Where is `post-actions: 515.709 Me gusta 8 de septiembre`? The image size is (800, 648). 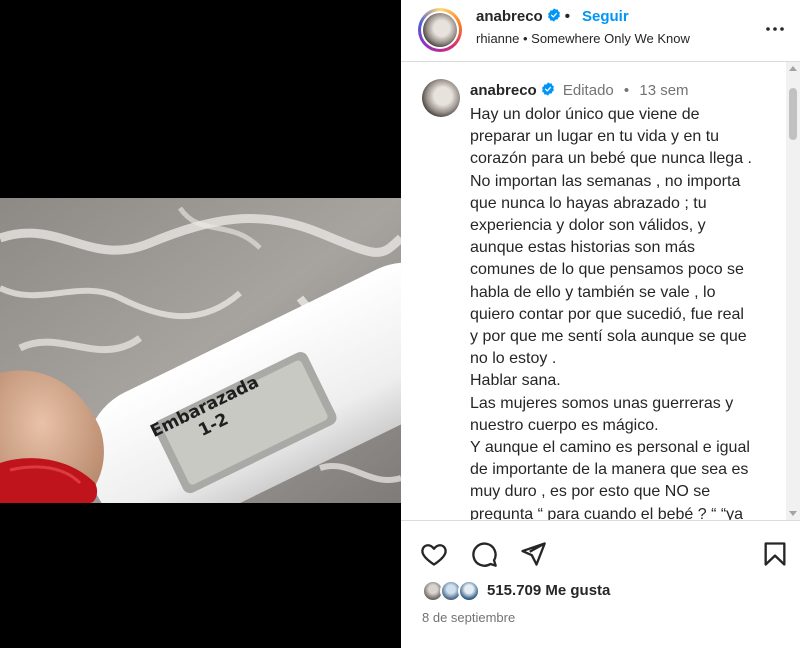 post-actions: 515.709 Me gusta 8 de septiembre is located at coordinates (600, 584).